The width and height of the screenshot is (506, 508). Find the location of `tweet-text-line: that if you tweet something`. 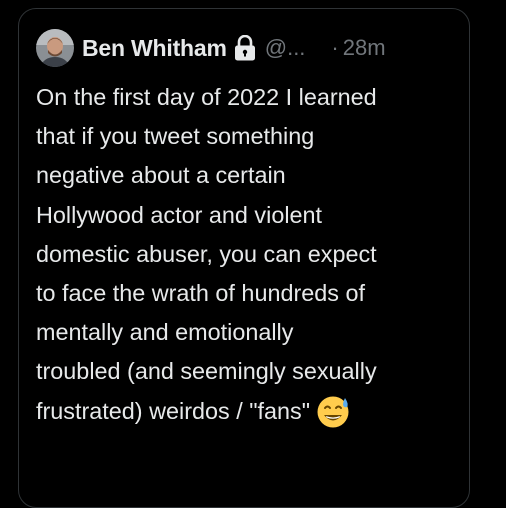

tweet-text-line: that if you tweet something is located at coordinates (175, 136).